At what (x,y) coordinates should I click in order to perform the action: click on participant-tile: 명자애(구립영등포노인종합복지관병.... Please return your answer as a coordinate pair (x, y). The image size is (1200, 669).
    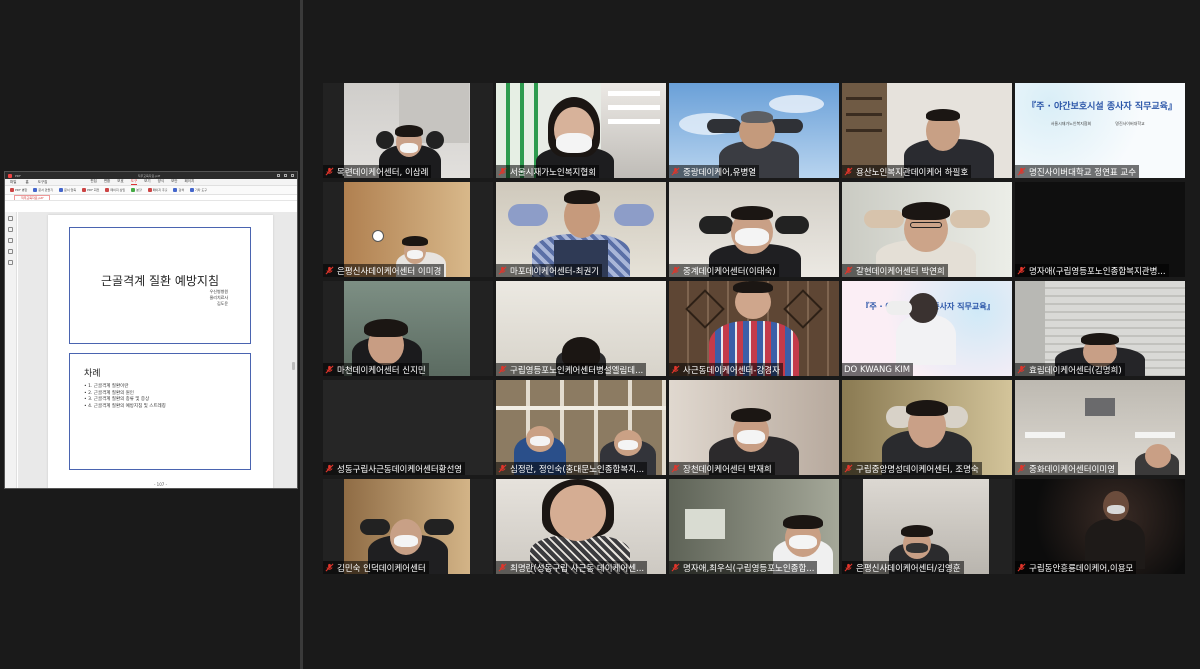
    Looking at the image, I should click on (1100, 229).